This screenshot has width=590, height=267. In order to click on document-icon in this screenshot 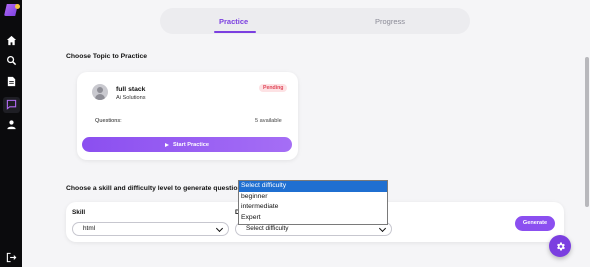, I will do `click(11, 81)`.